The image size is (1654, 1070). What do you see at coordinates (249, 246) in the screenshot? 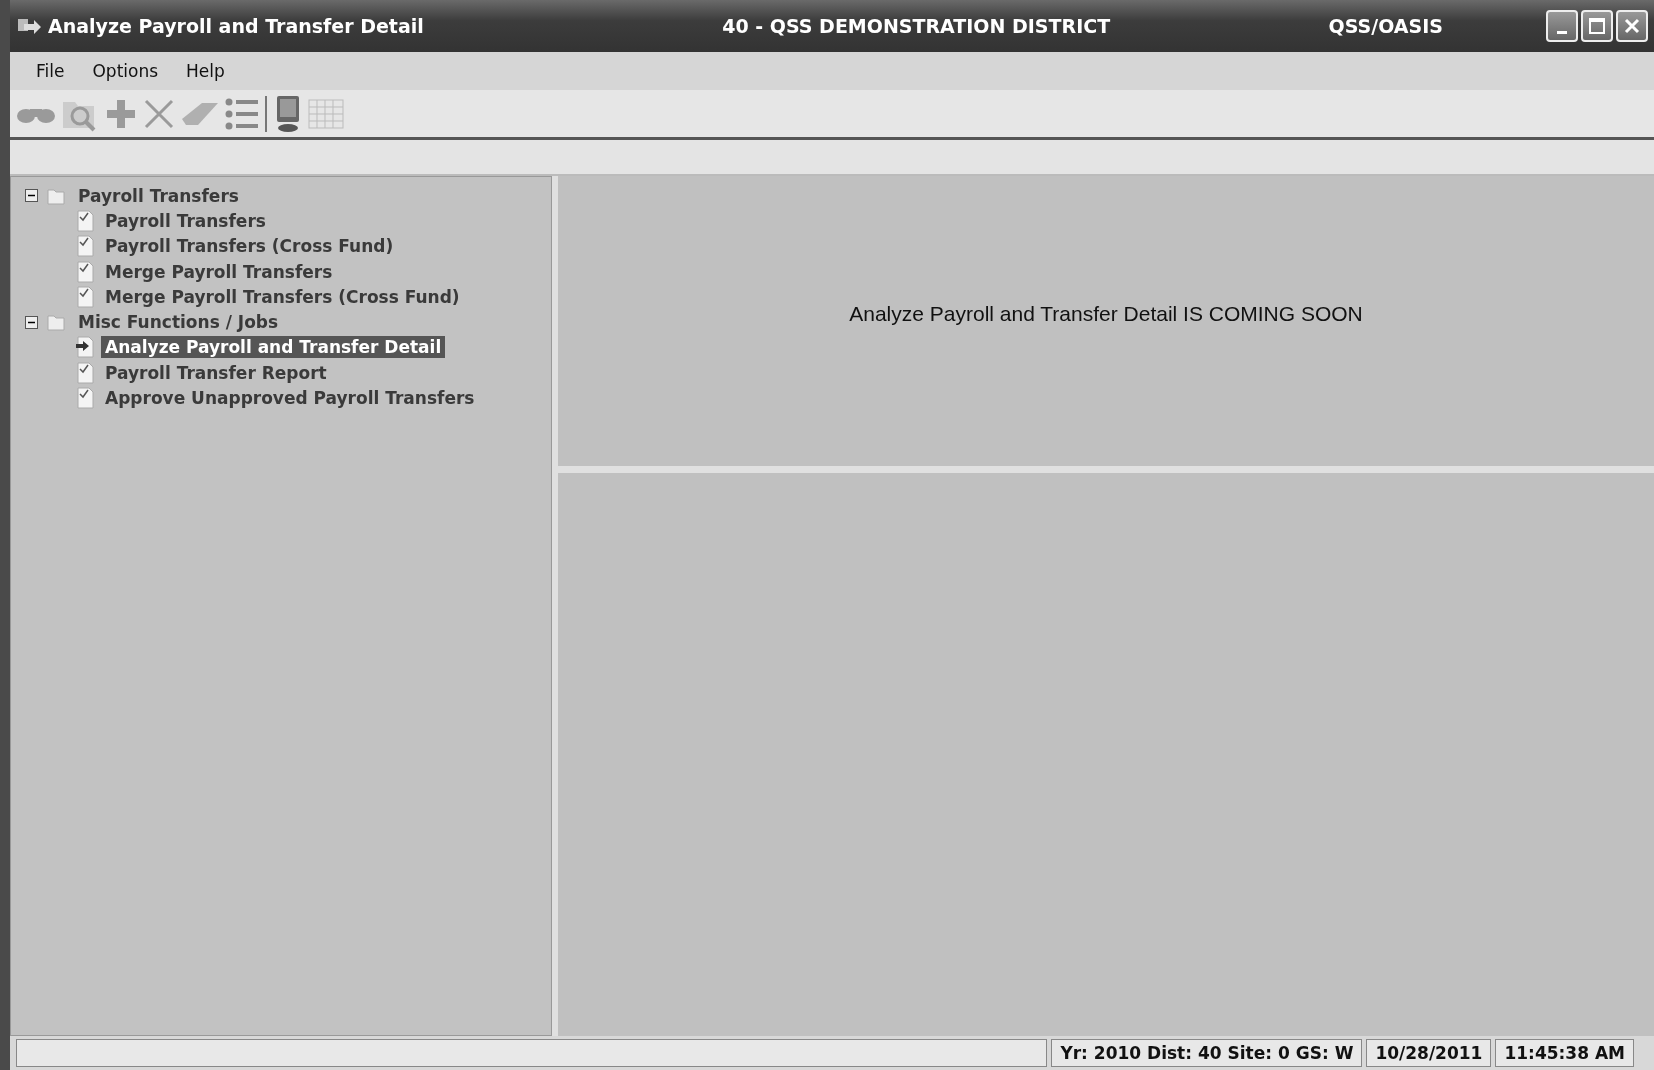
I see `tree-item: Payroll Transfers (Cross Fund)` at bounding box center [249, 246].